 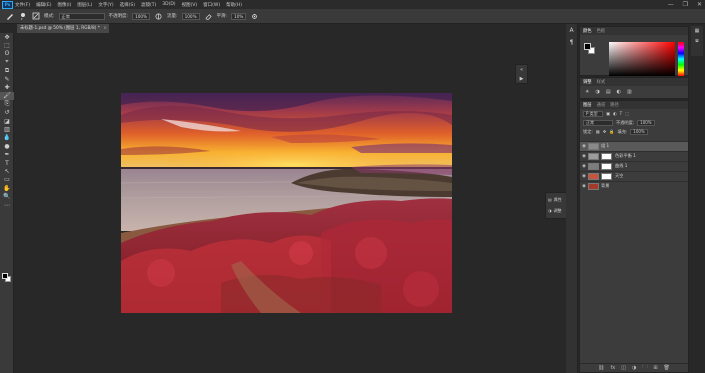 What do you see at coordinates (685, 4) in the screenshot?
I see `maximize-button: ❐` at bounding box center [685, 4].